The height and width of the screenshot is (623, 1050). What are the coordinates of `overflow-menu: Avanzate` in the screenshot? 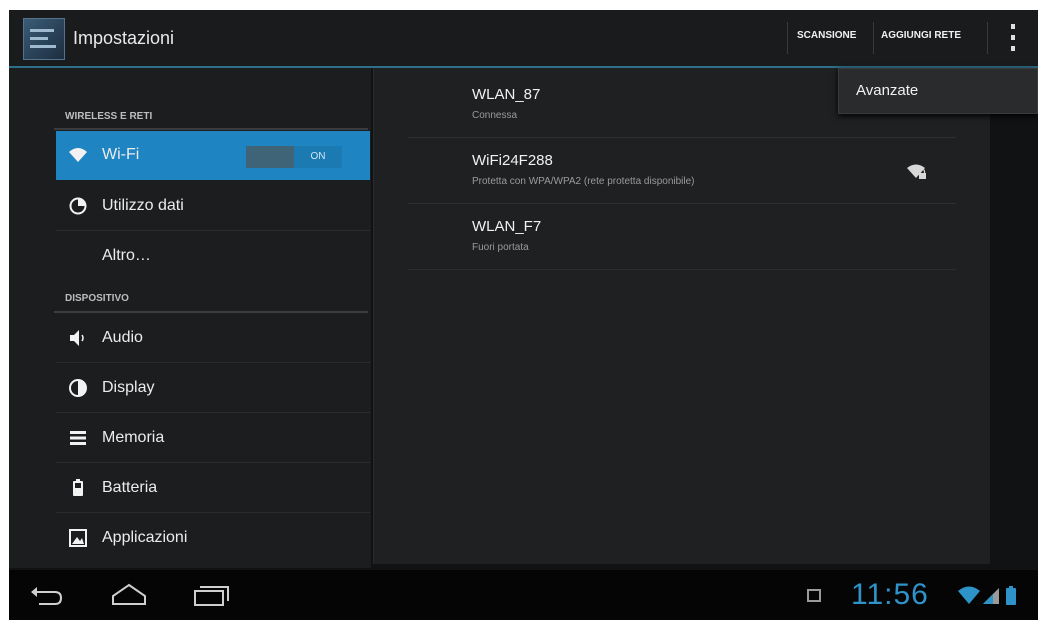 It's located at (938, 91).